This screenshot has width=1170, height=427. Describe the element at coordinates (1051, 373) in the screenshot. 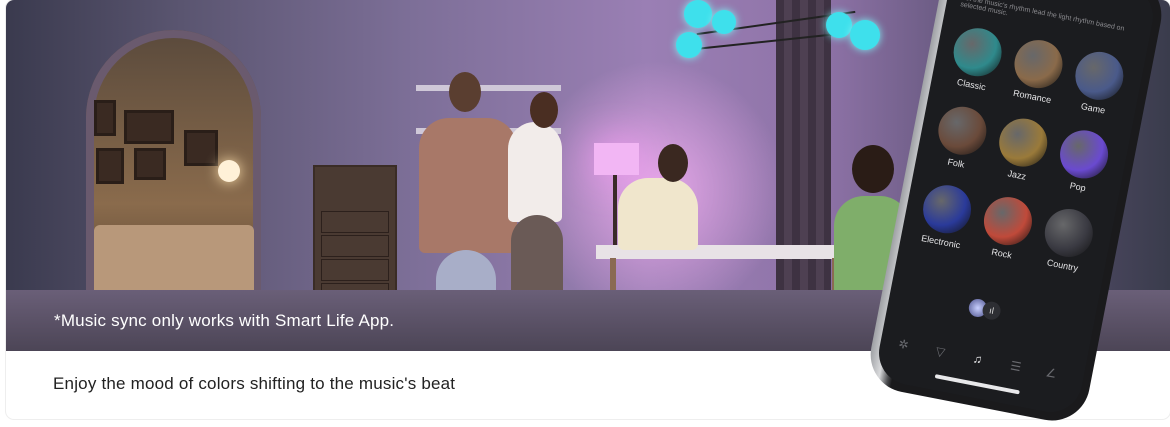

I see `edit-icon: ∠` at that location.